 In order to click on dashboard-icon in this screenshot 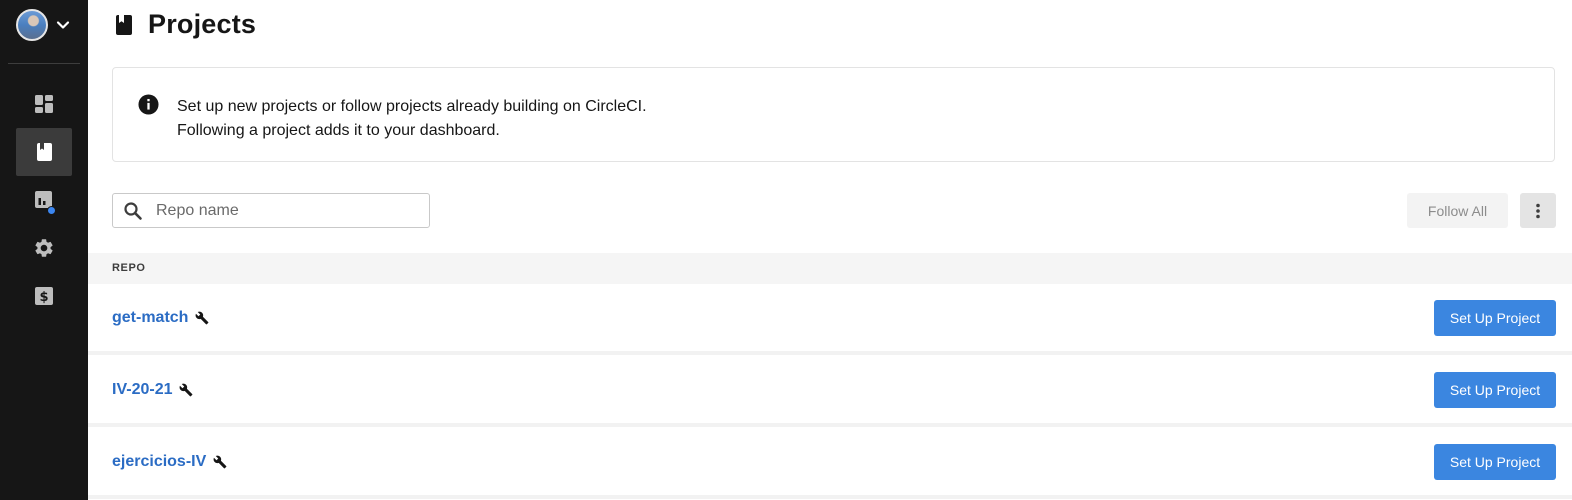, I will do `click(44, 104)`.